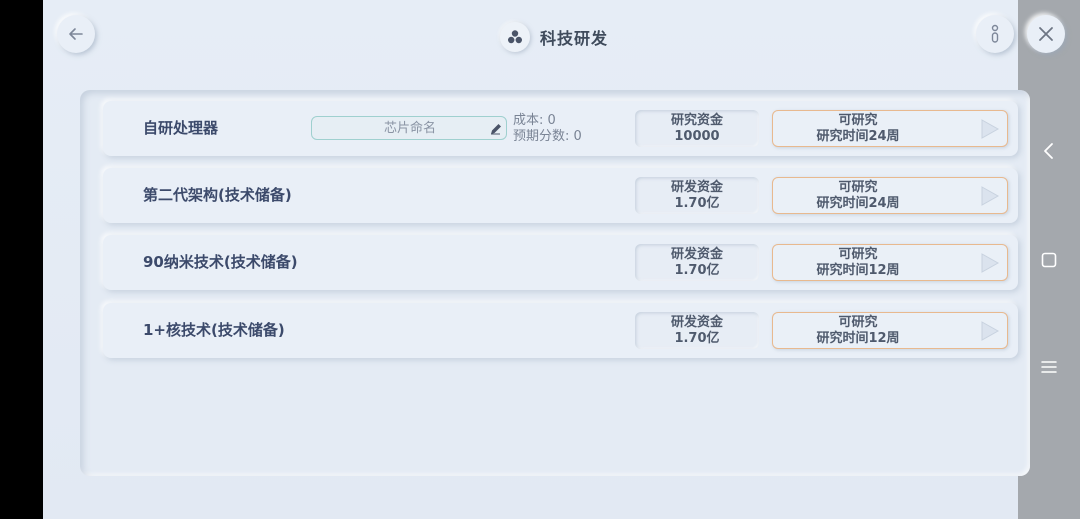 The width and height of the screenshot is (1080, 519). I want to click on tech-row-90nm: 90纳米技术(技术储备) 研发资金 1.70亿 可研究 研究时间12周, so click(560, 262).